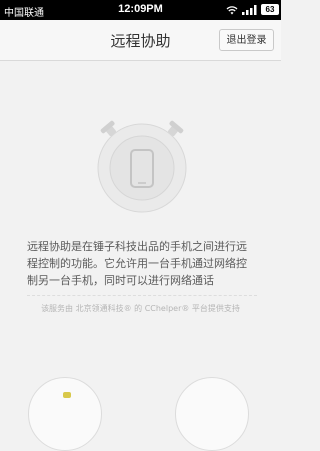 The image size is (320, 451). Describe the element at coordinates (212, 414) in the screenshot. I see `offer-help-button` at that location.